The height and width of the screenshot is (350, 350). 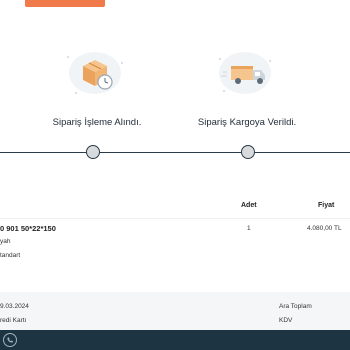 I want to click on delivery-truck-icon, so click(x=245, y=72).